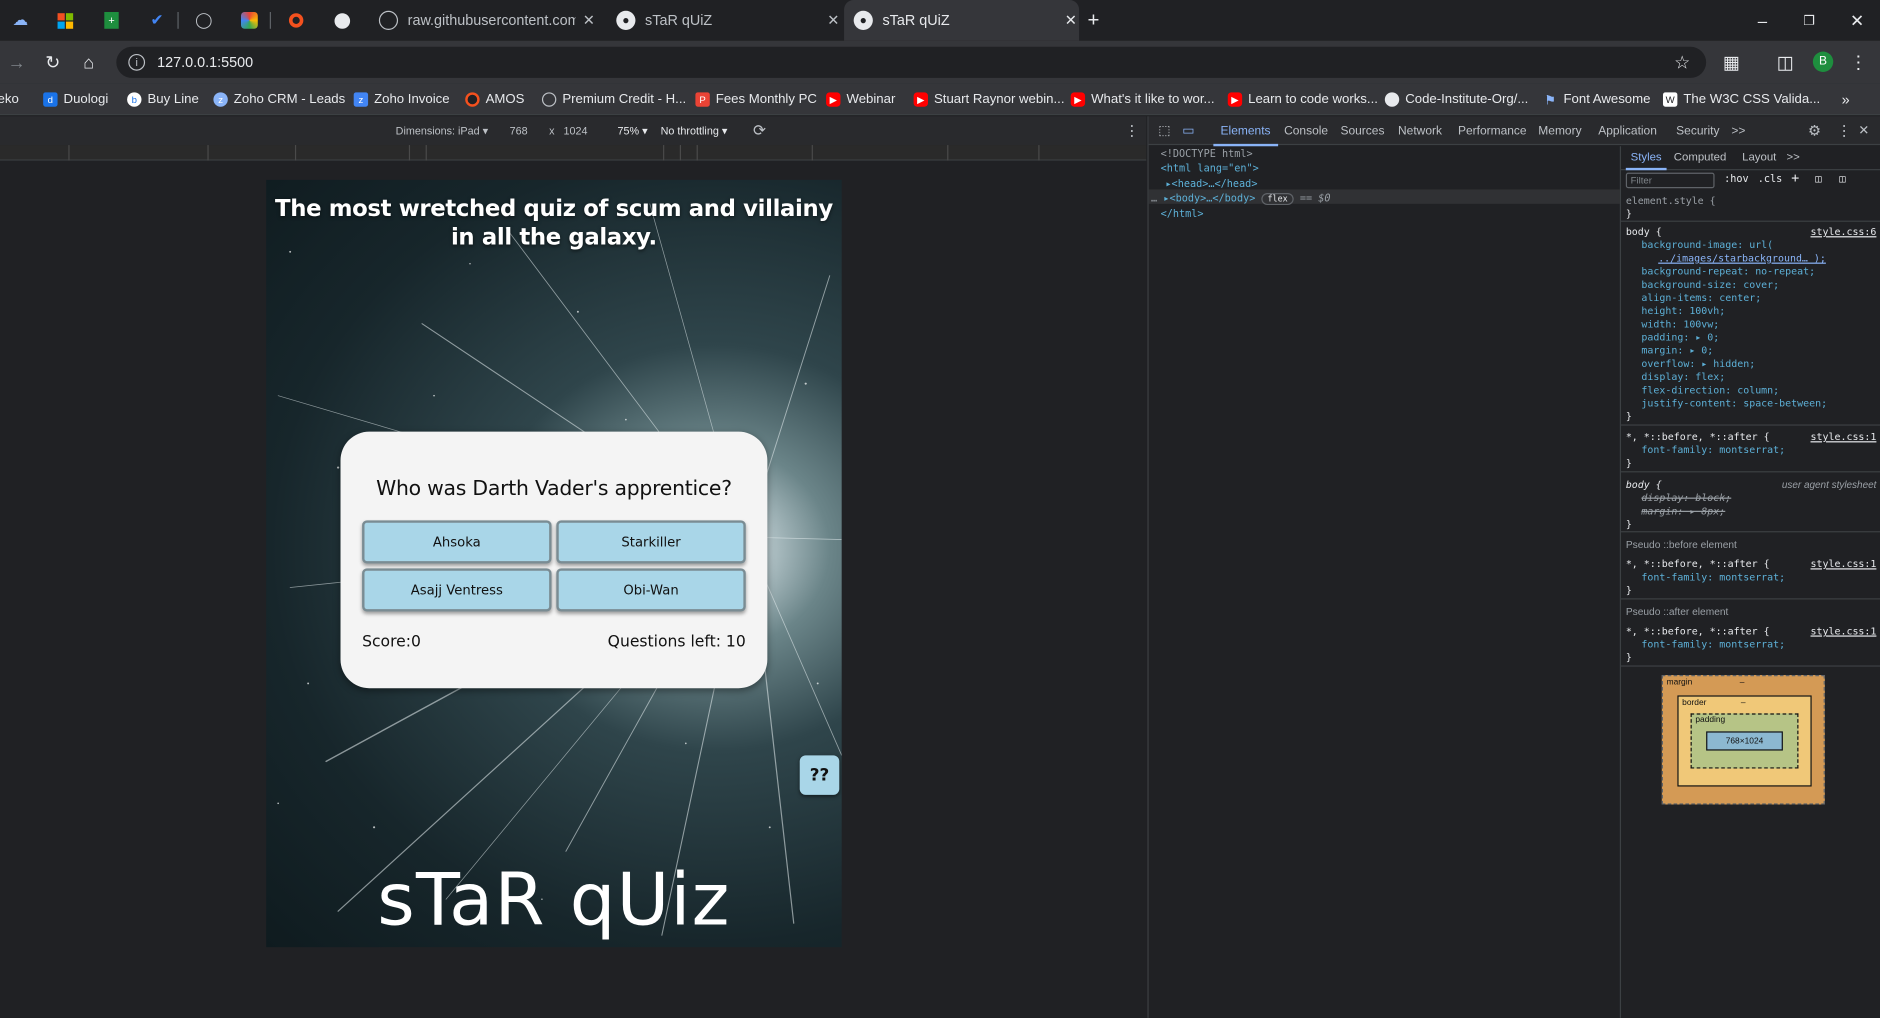 The height and width of the screenshot is (1018, 1880). Describe the element at coordinates (1809, 20) in the screenshot. I see `restore-button: ❐` at that location.